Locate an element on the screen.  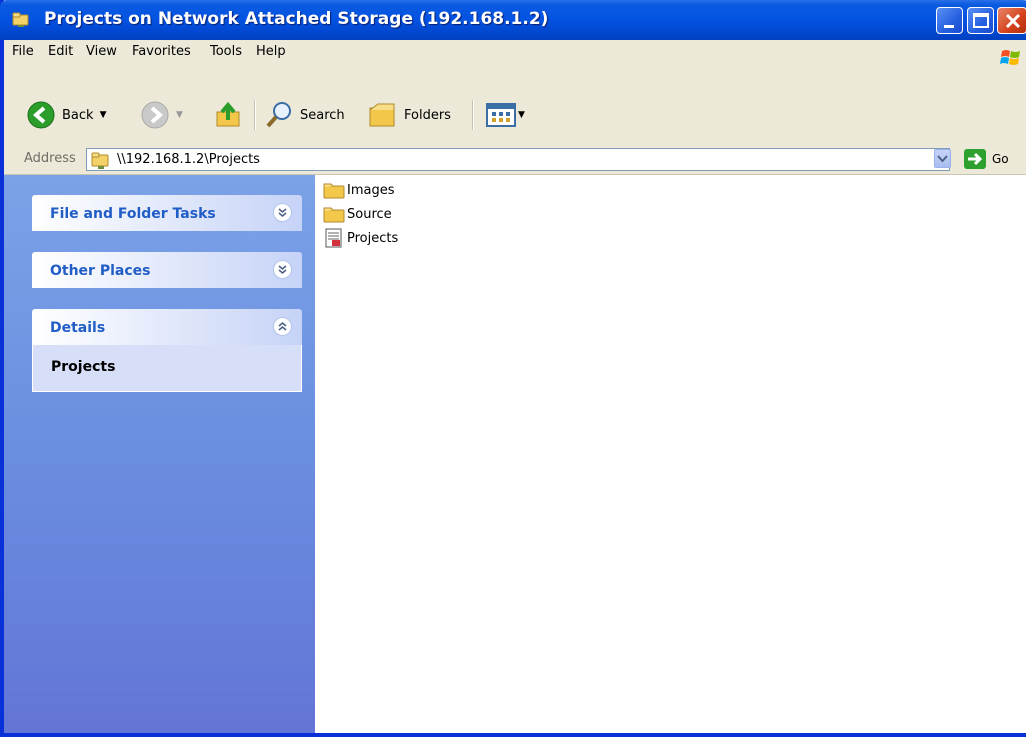
go-button: Go is located at coordinates (986, 159).